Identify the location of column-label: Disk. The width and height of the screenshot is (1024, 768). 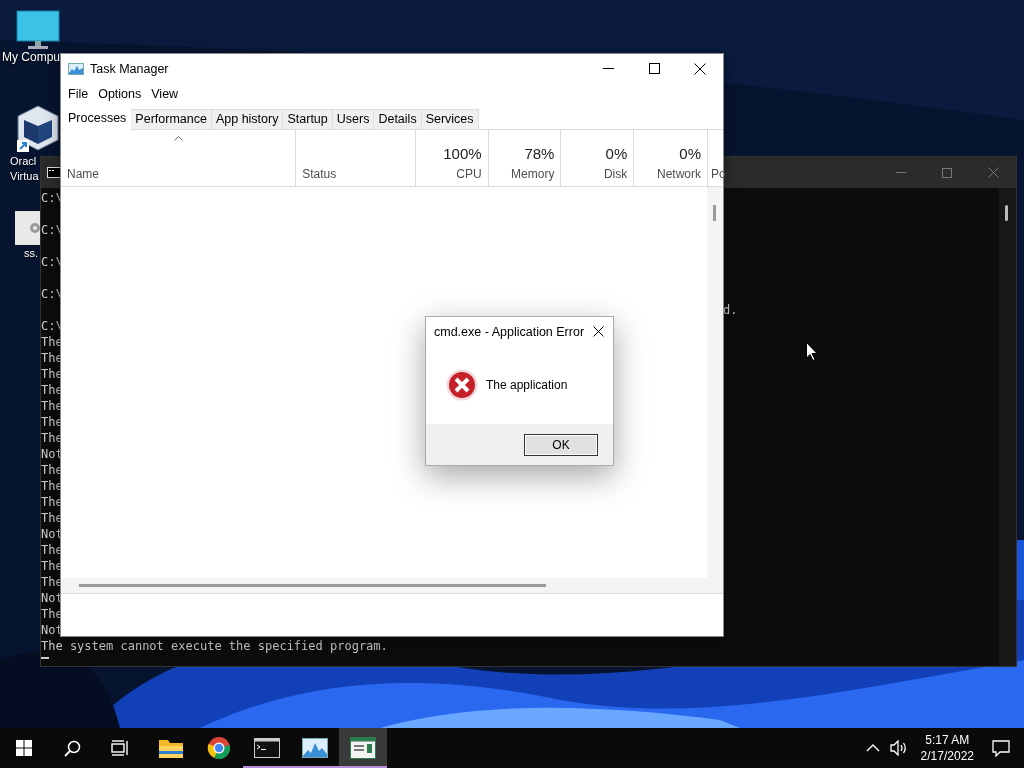
(615, 174).